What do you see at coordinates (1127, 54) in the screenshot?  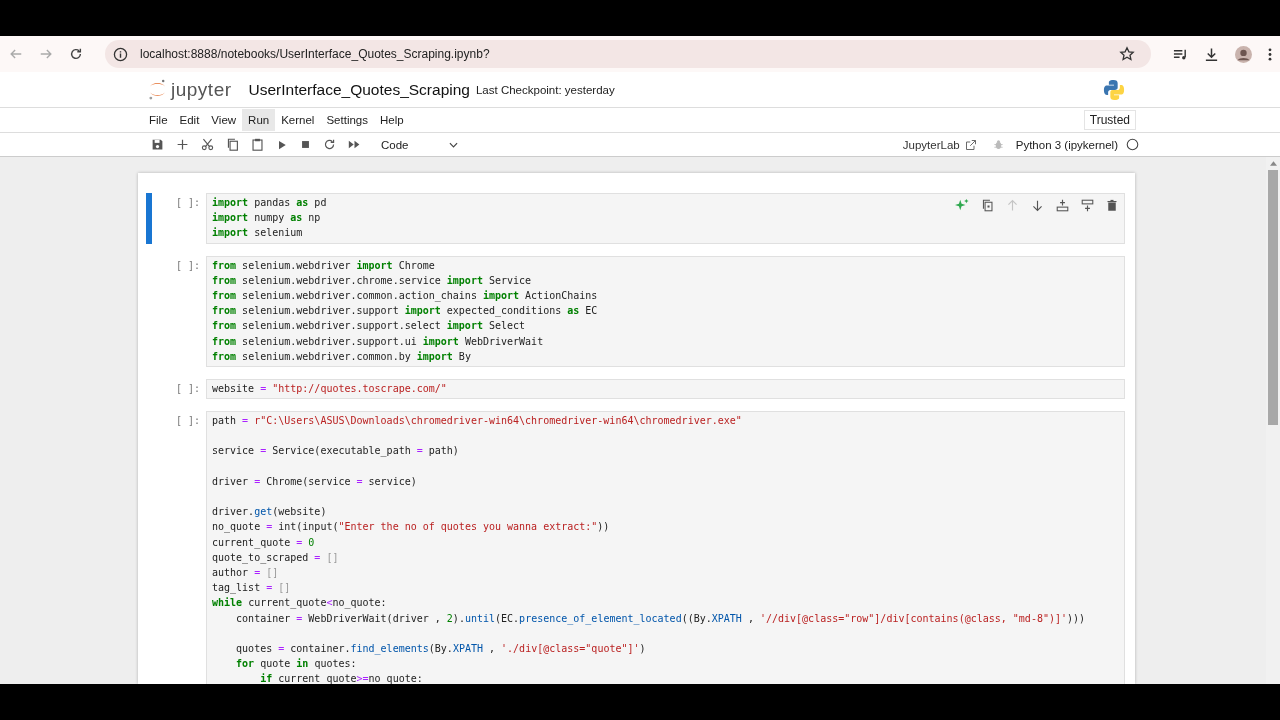 I see `star-icon` at bounding box center [1127, 54].